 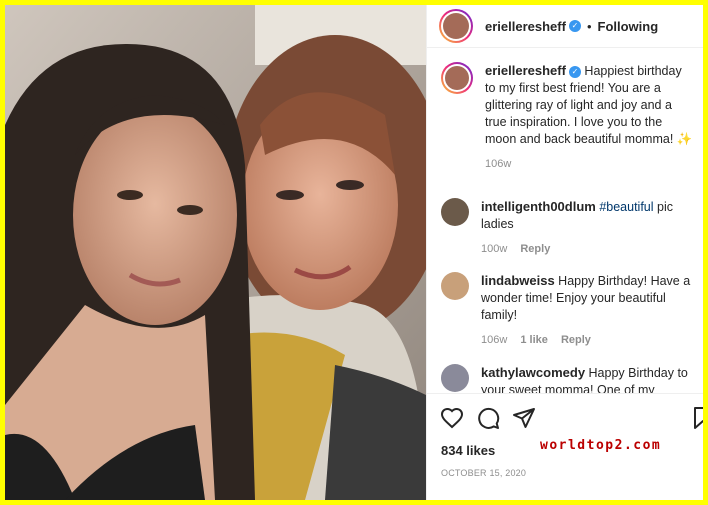 What do you see at coordinates (525, 70) in the screenshot?
I see `caption-username: erielleresheff` at bounding box center [525, 70].